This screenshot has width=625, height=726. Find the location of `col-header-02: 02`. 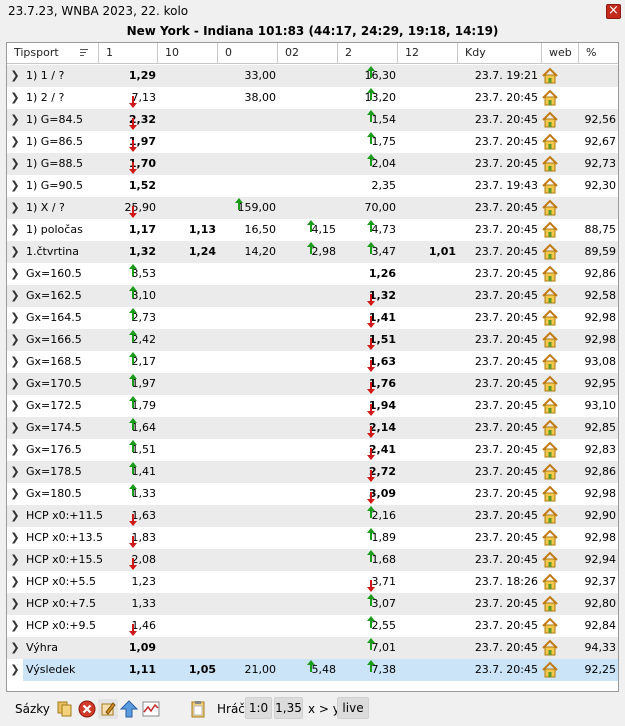

col-header-02: 02 is located at coordinates (308, 53).